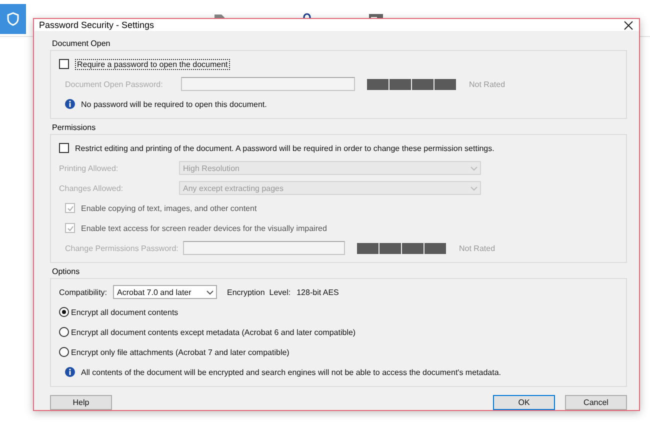 The height and width of the screenshot is (426, 650). I want to click on dialog-button: OK, so click(524, 402).